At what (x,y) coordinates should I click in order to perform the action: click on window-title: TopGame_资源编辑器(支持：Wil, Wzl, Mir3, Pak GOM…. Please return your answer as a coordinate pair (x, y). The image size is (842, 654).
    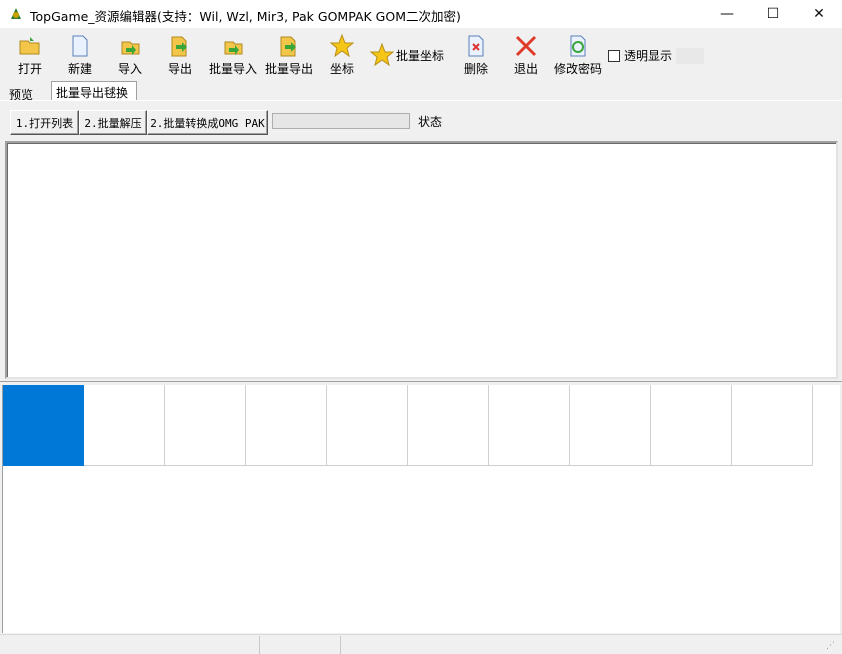
    Looking at the image, I should click on (245, 16).